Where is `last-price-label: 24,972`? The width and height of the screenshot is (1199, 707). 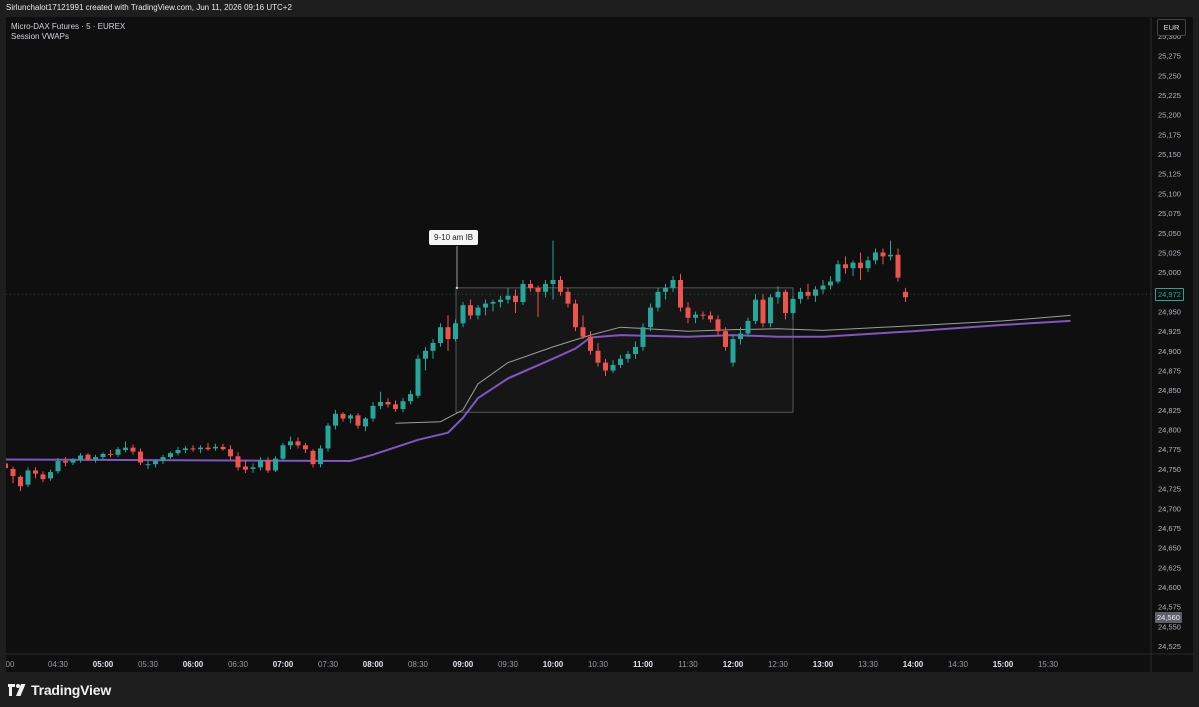
last-price-label: 24,972 is located at coordinates (1169, 295).